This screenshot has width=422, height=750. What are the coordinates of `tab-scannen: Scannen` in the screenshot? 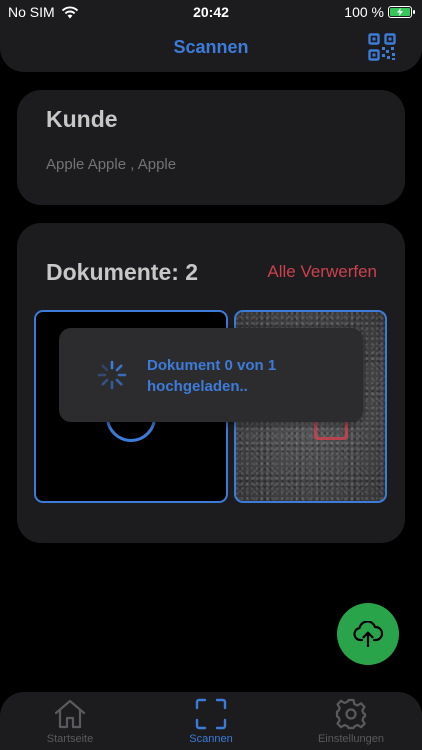 It's located at (211, 723).